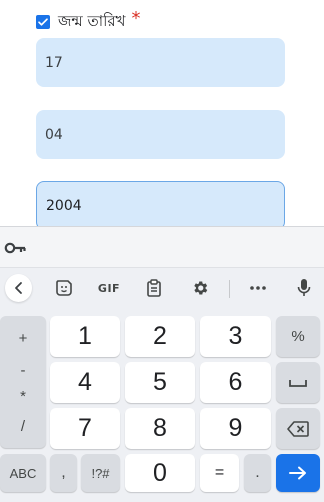 The width and height of the screenshot is (324, 502). I want to click on comma-key: ,, so click(63, 473).